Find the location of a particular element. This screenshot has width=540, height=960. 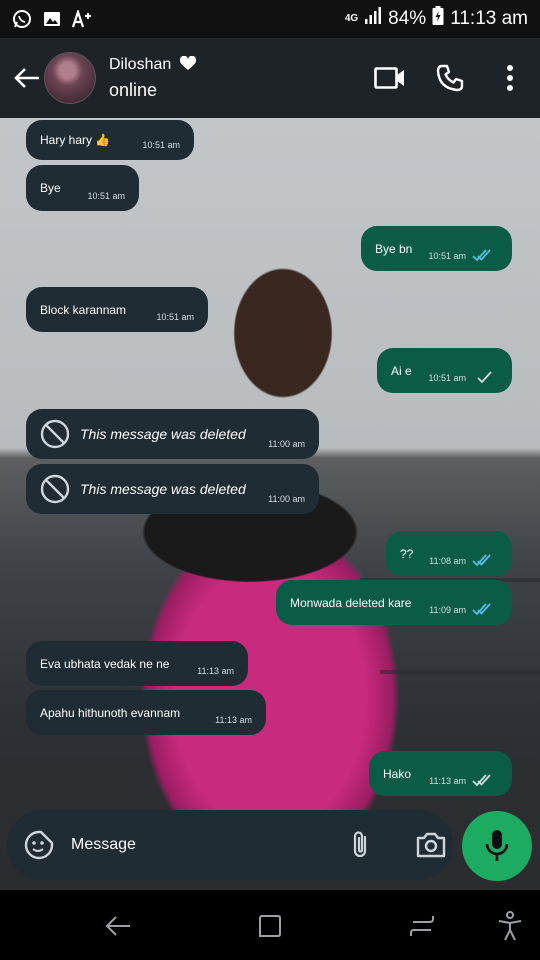

contact-status: online is located at coordinates (133, 89).